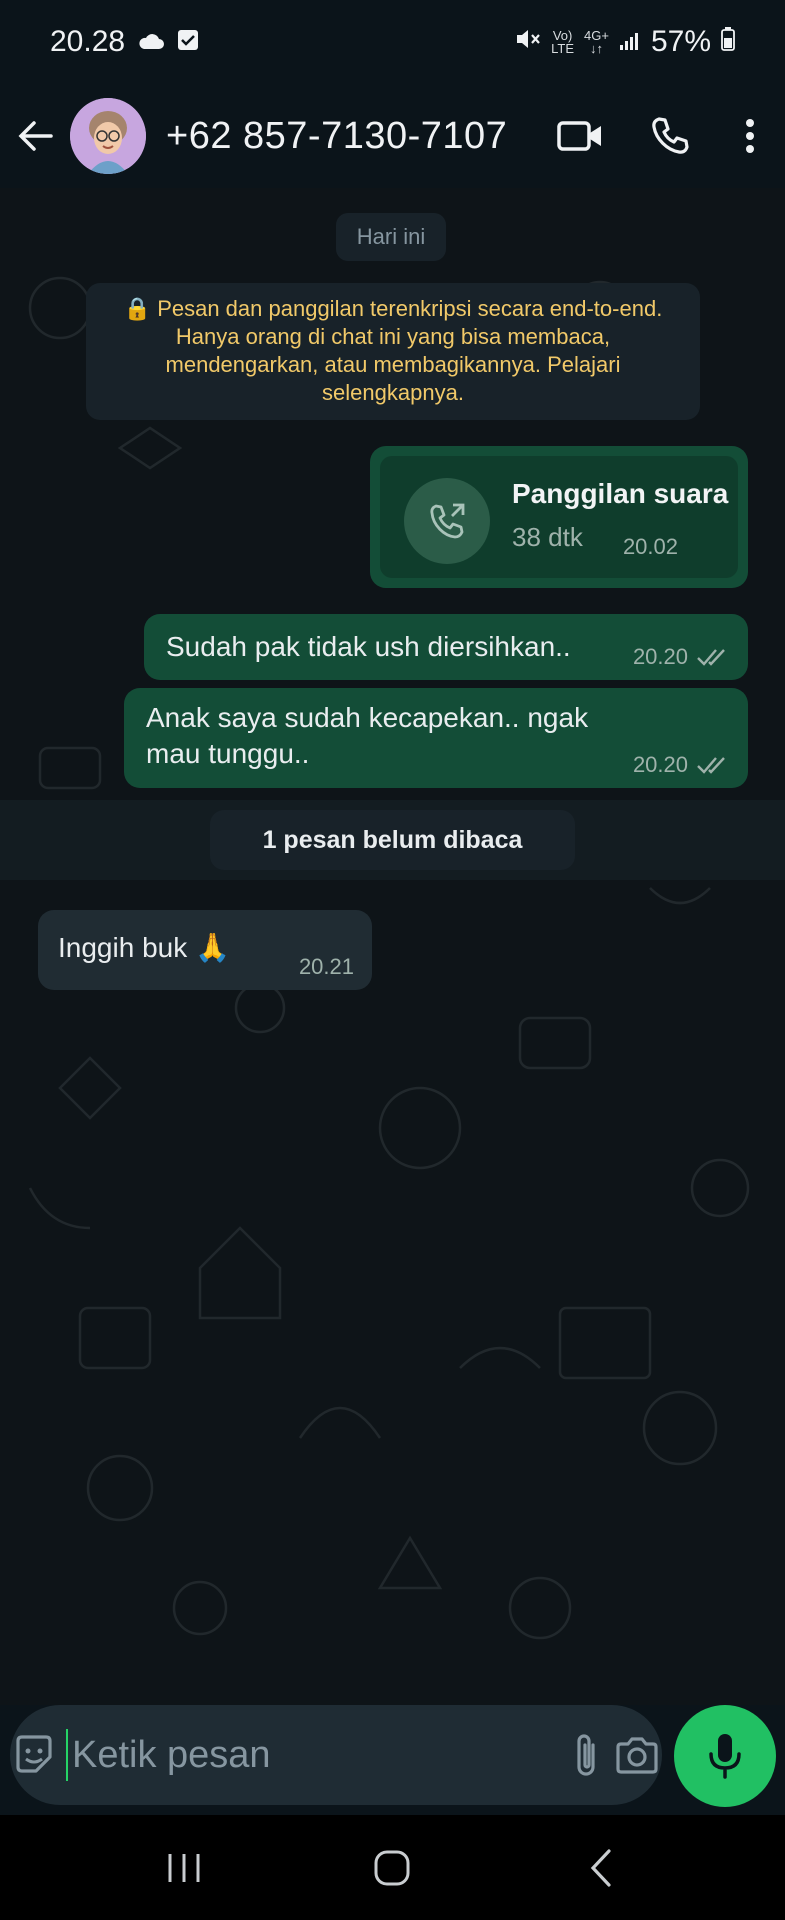  I want to click on check-box-icon, so click(188, 42).